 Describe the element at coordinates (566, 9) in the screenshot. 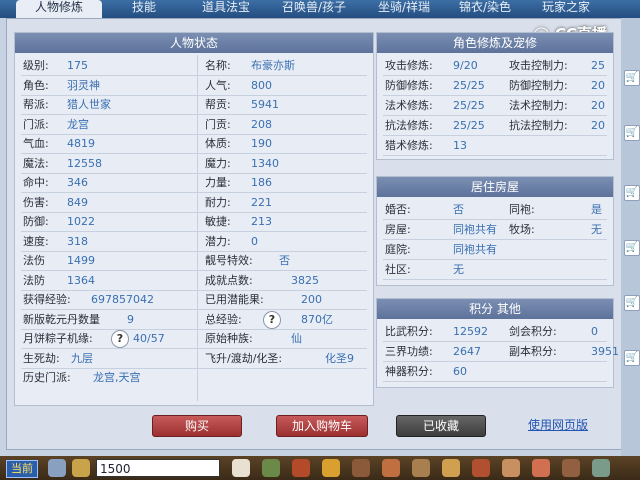

I see `tab-home: 玩家之家` at that location.